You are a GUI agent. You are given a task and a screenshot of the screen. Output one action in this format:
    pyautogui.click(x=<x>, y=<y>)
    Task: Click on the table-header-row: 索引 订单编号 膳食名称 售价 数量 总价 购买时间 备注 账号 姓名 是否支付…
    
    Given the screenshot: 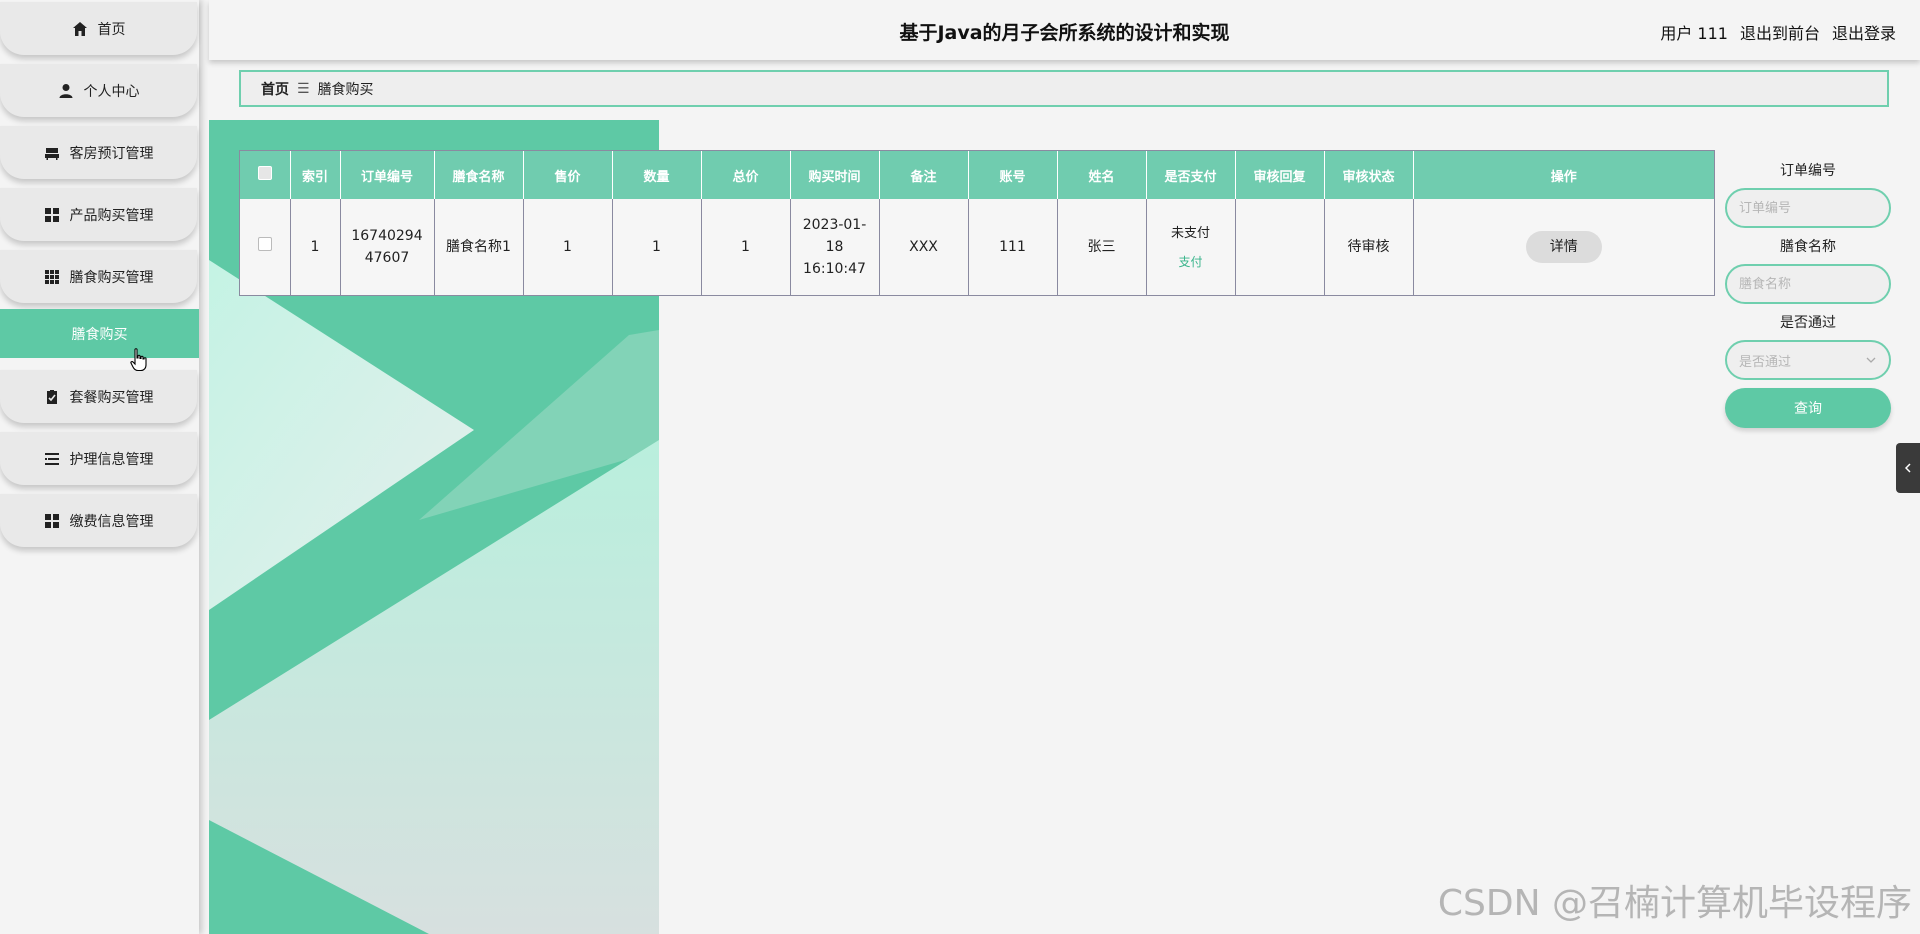 What is the action you would take?
    pyautogui.click(x=977, y=175)
    